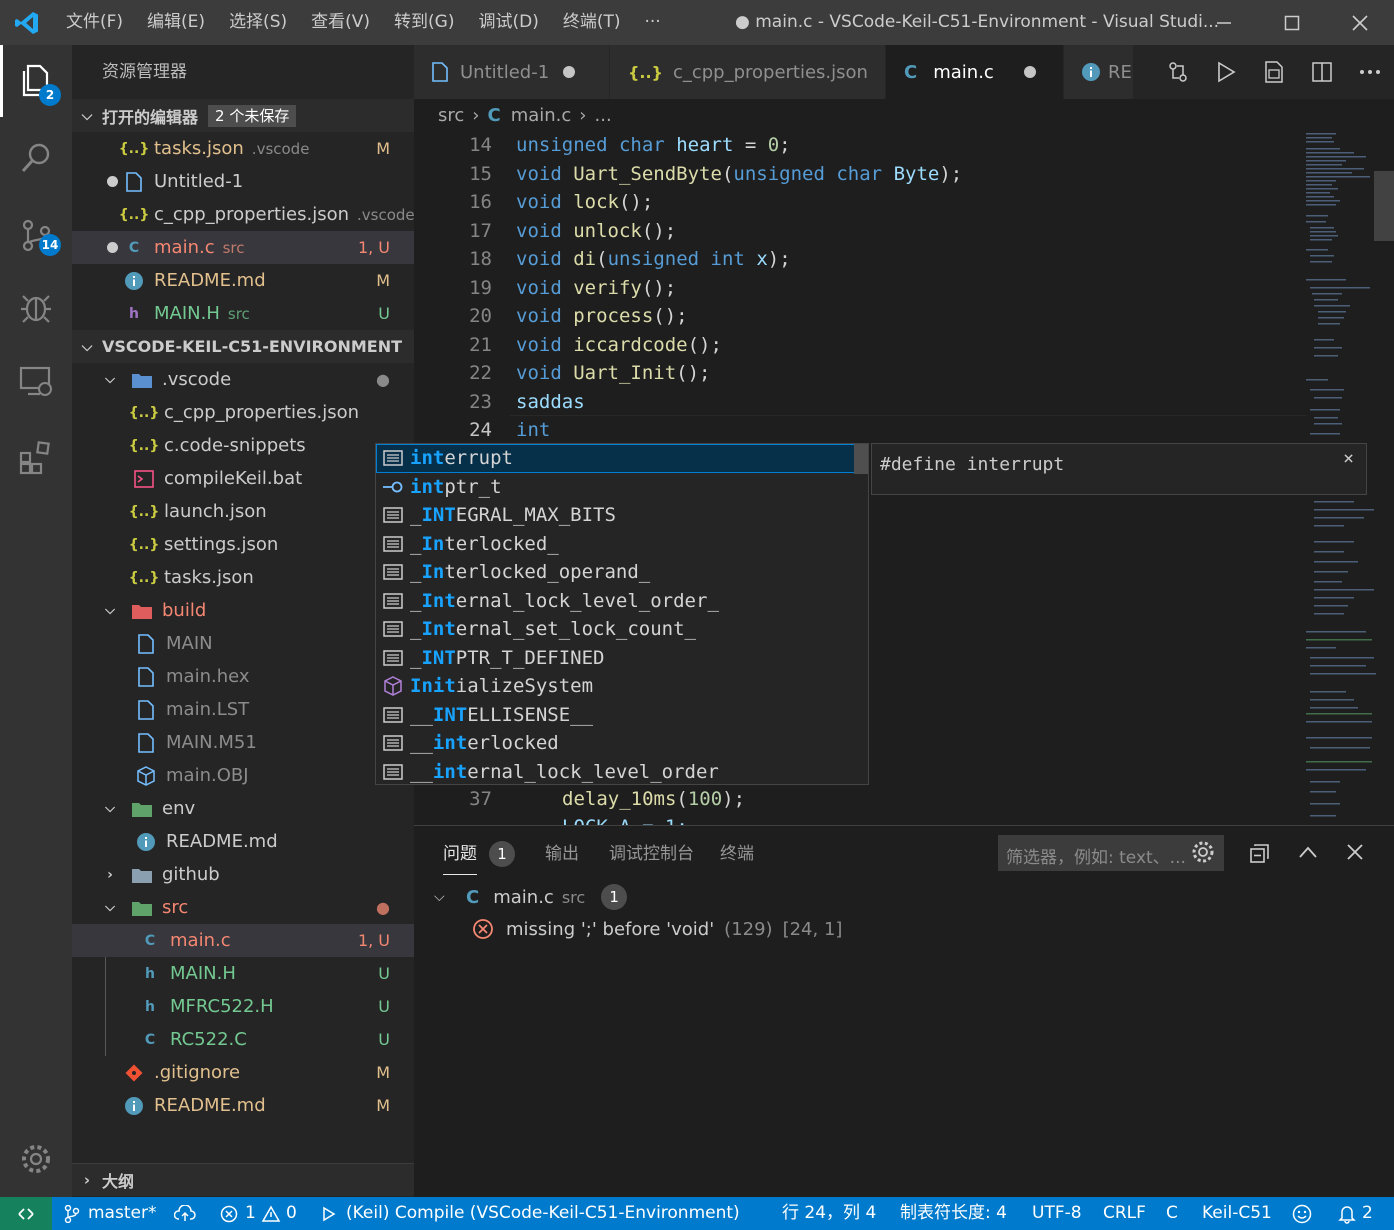 This screenshot has height=1230, width=1394. What do you see at coordinates (512, 72) in the screenshot?
I see `tab-untitled-1: Untitled-1` at bounding box center [512, 72].